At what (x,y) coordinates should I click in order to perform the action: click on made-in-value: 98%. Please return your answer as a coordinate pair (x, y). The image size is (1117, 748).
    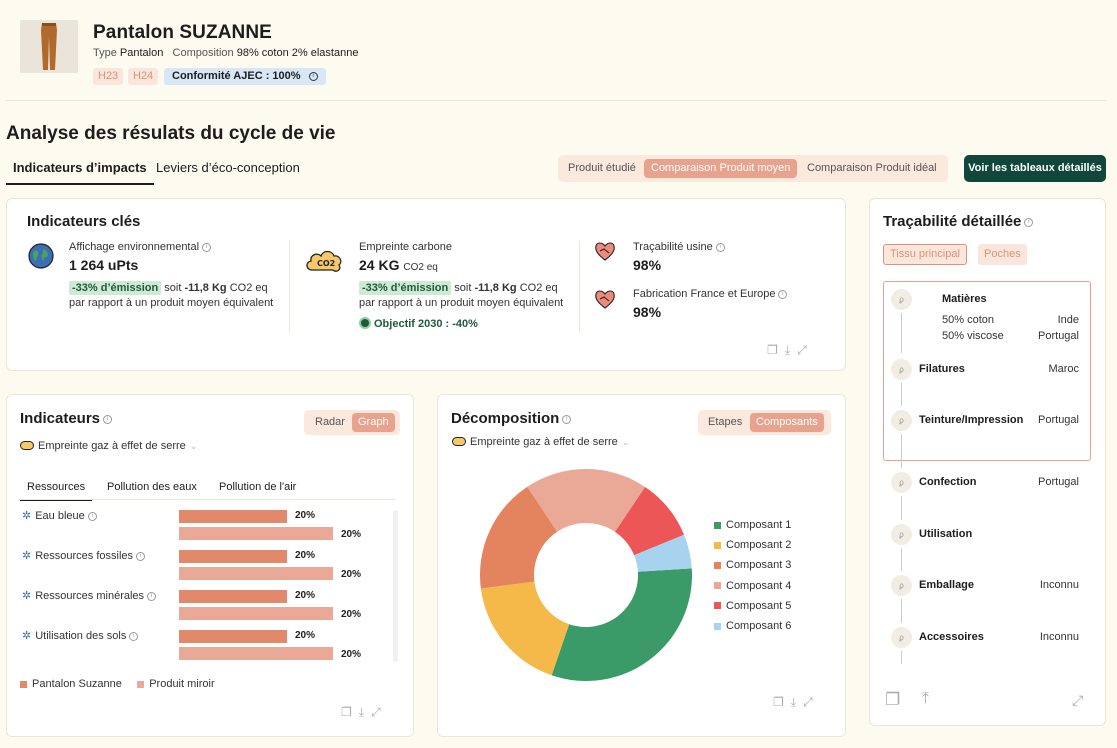
    Looking at the image, I should click on (647, 312).